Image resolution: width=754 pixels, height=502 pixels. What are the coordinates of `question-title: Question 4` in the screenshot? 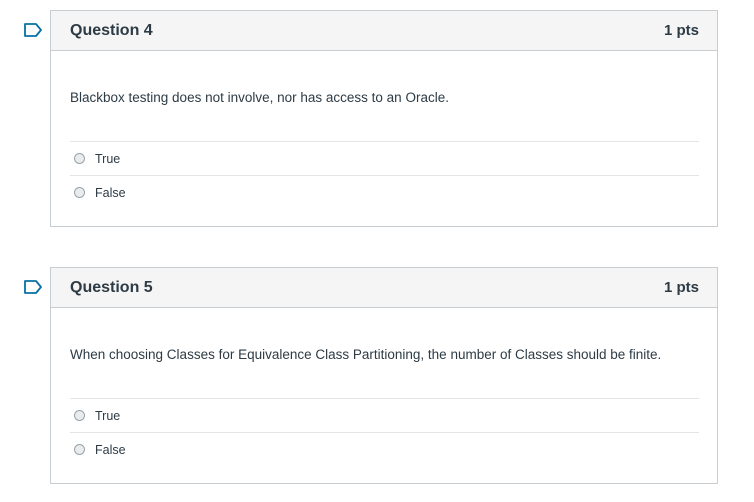 It's located at (111, 30).